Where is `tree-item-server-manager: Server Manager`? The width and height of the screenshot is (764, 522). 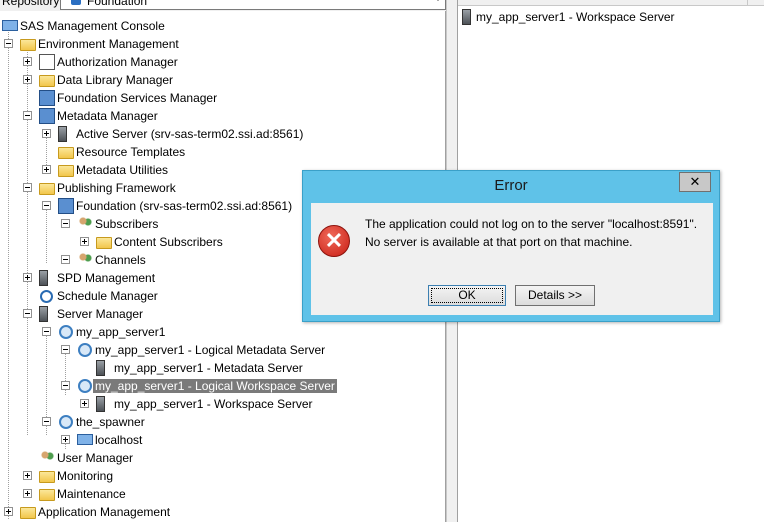 tree-item-server-manager: Server Manager is located at coordinates (150, 314).